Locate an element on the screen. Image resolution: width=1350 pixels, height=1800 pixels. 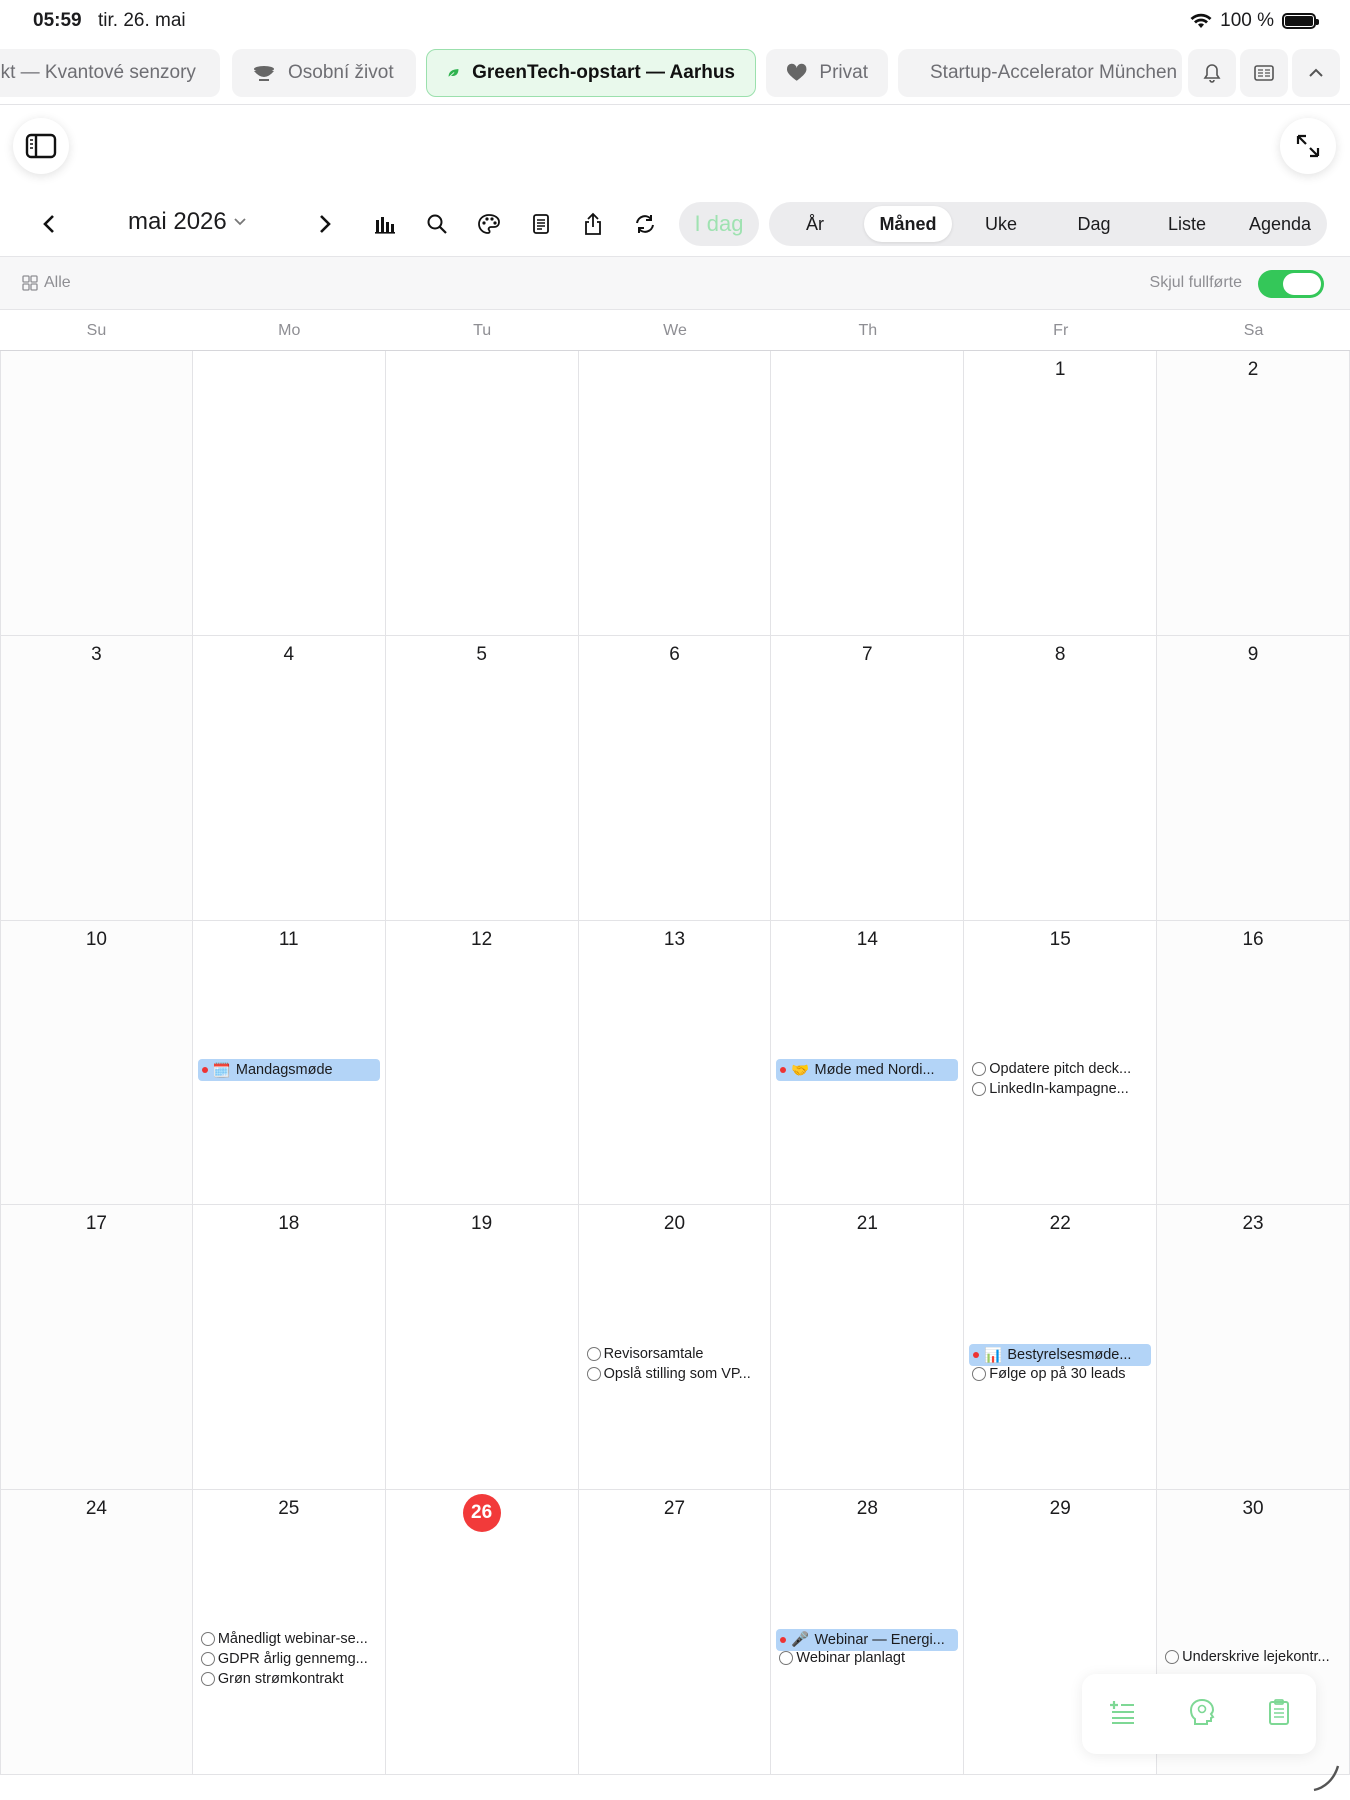
day-cell: 5 is located at coordinates (482, 778).